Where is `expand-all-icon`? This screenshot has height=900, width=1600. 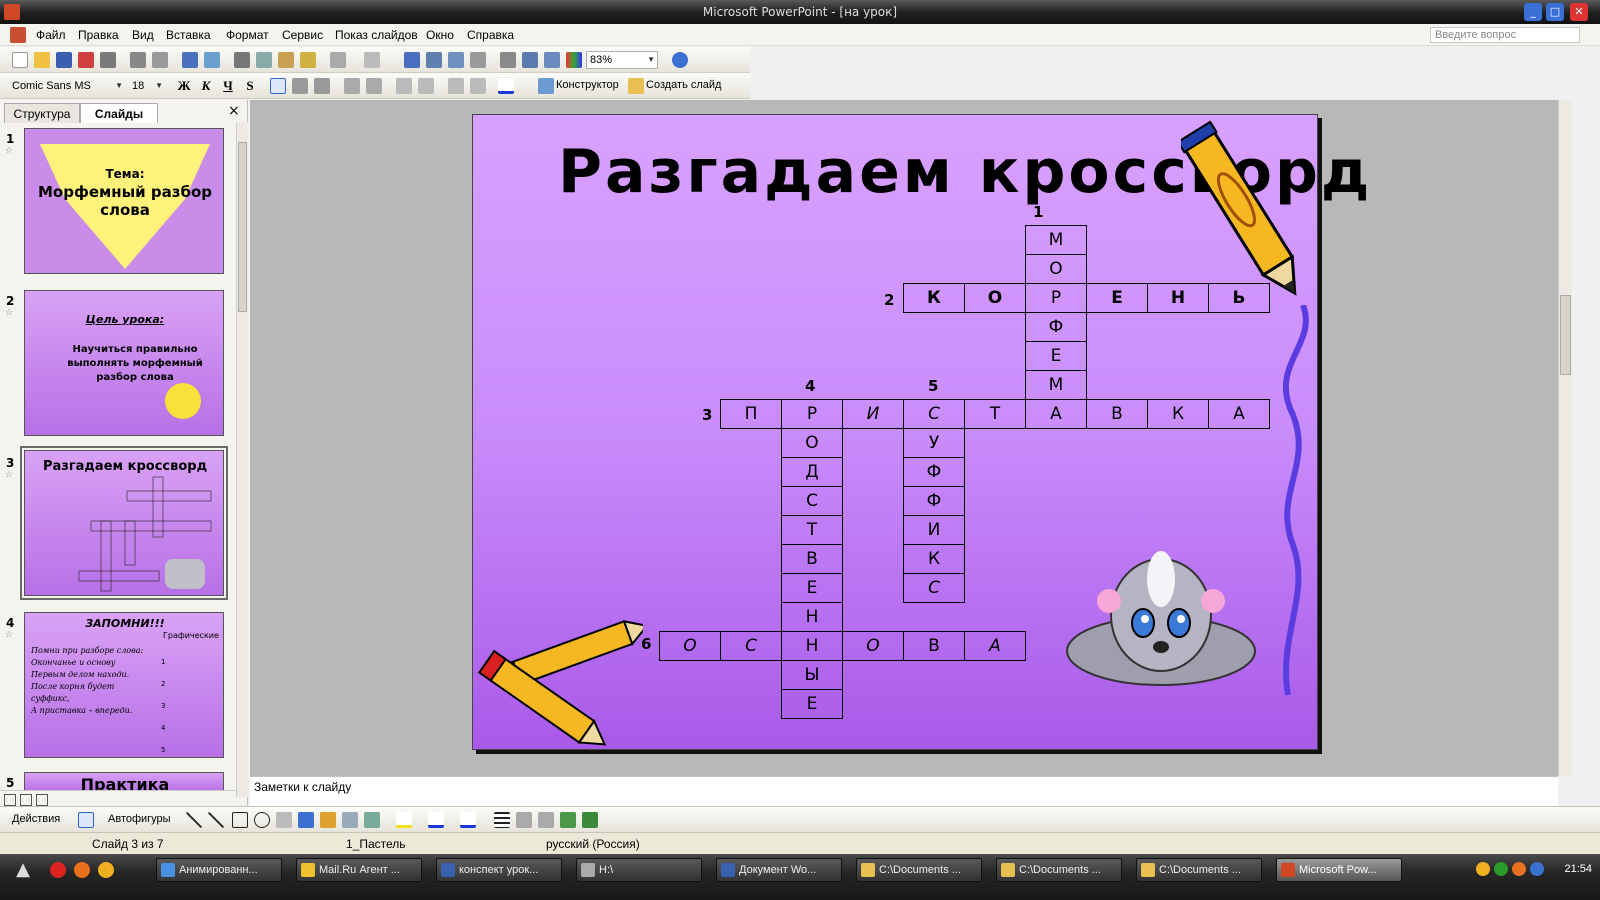
expand-all-icon is located at coordinates (508, 60).